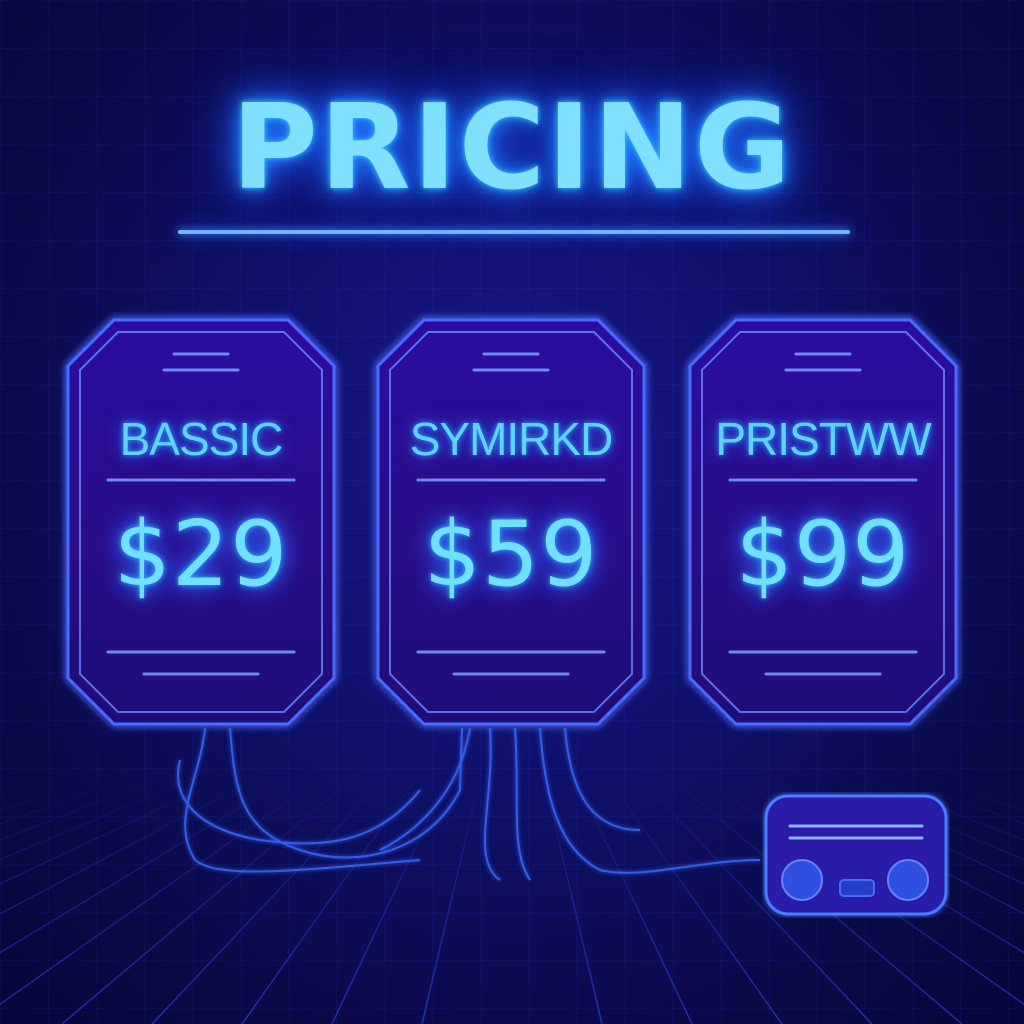  I want to click on radio-device, so click(856, 855).